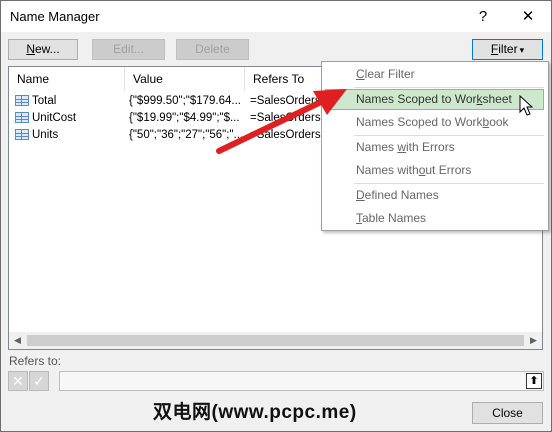  What do you see at coordinates (402, 147) in the screenshot?
I see `menu-mnemonic: w` at bounding box center [402, 147].